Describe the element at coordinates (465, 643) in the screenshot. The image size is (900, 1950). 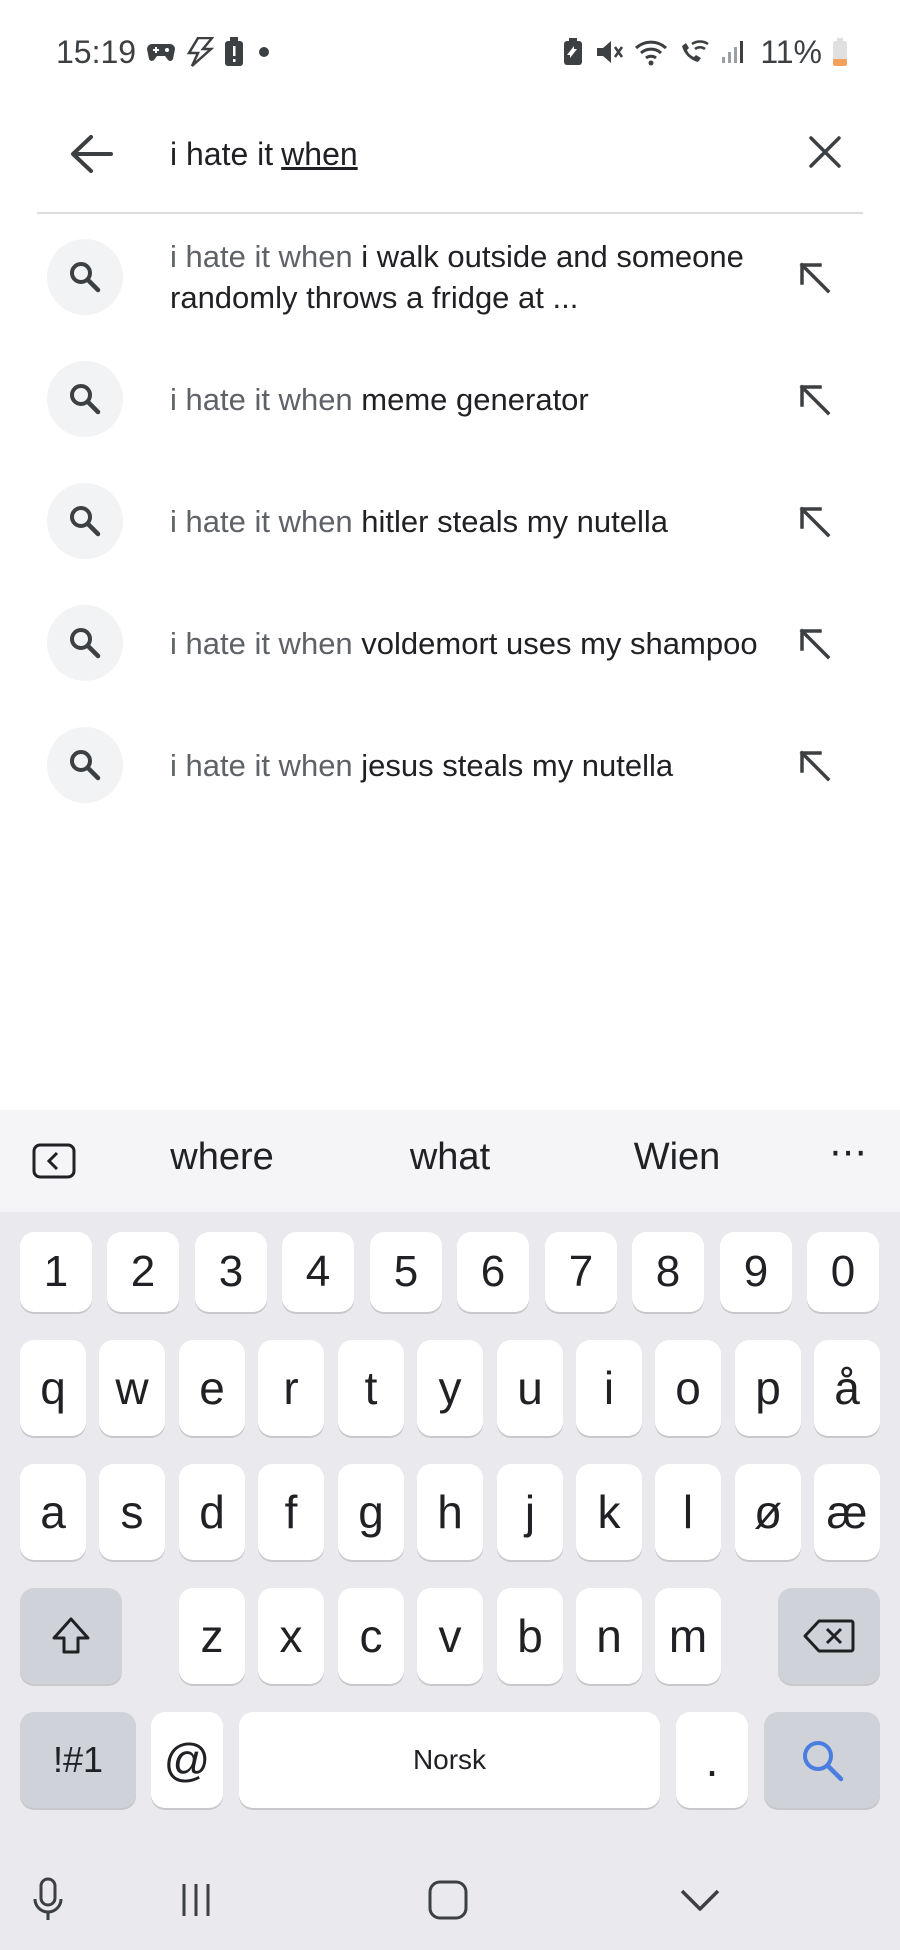
I see `suggestion-text: i hate it when voldemort uses my shampoo` at that location.